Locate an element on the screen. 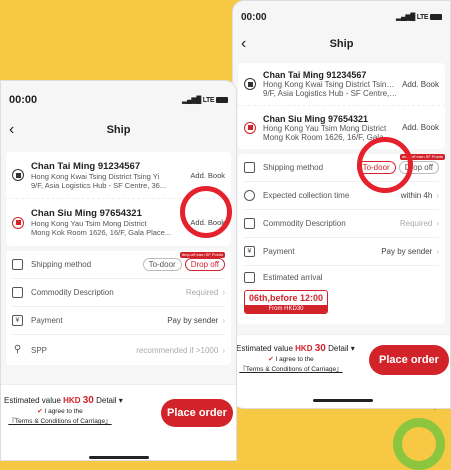 The image size is (451, 470). estimated-amount: 30 is located at coordinates (320, 348).